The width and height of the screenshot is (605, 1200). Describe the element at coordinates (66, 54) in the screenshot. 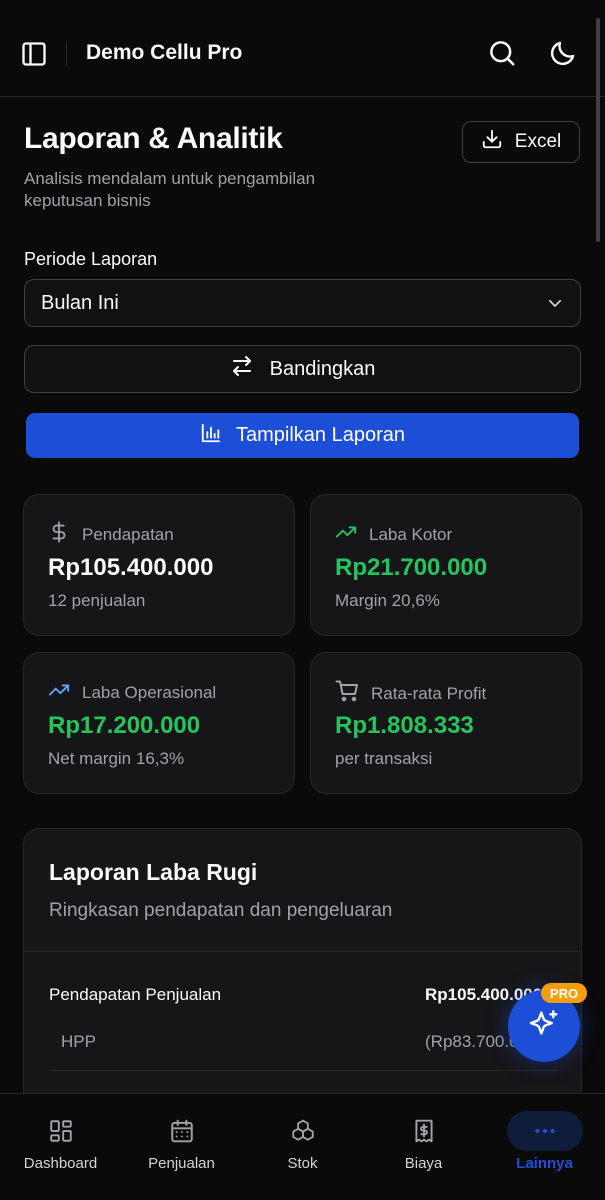

I see `header-divider` at that location.